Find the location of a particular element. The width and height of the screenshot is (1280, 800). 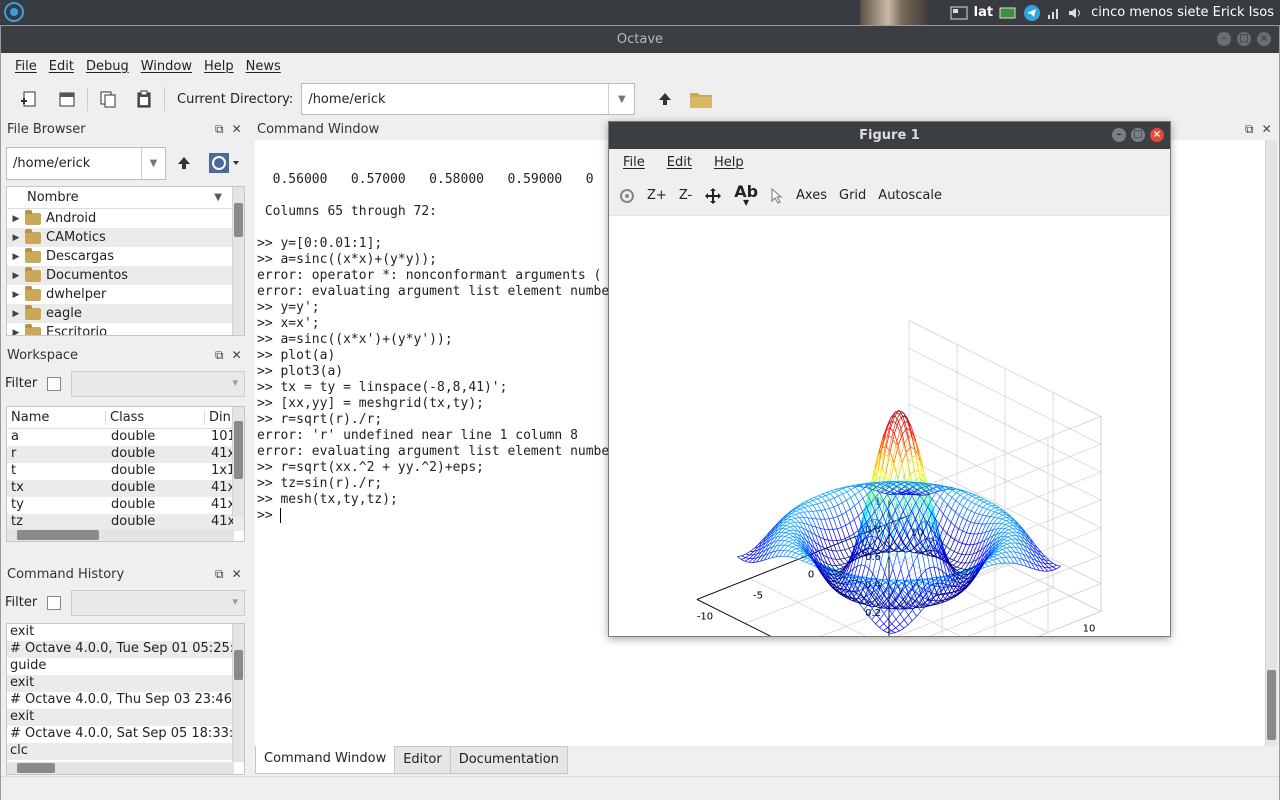

menu-news: News is located at coordinates (263, 66).